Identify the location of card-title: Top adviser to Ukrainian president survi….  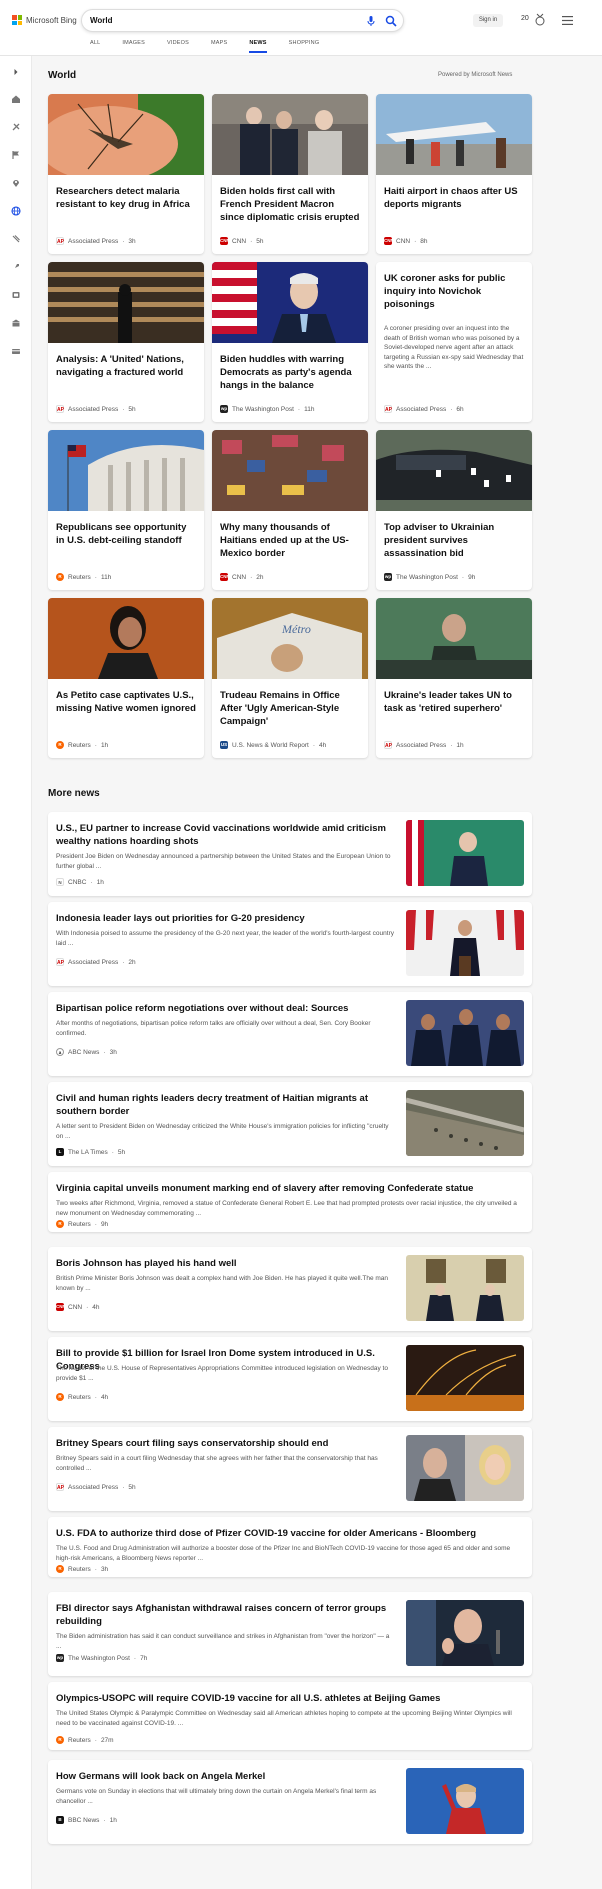
(454, 540).